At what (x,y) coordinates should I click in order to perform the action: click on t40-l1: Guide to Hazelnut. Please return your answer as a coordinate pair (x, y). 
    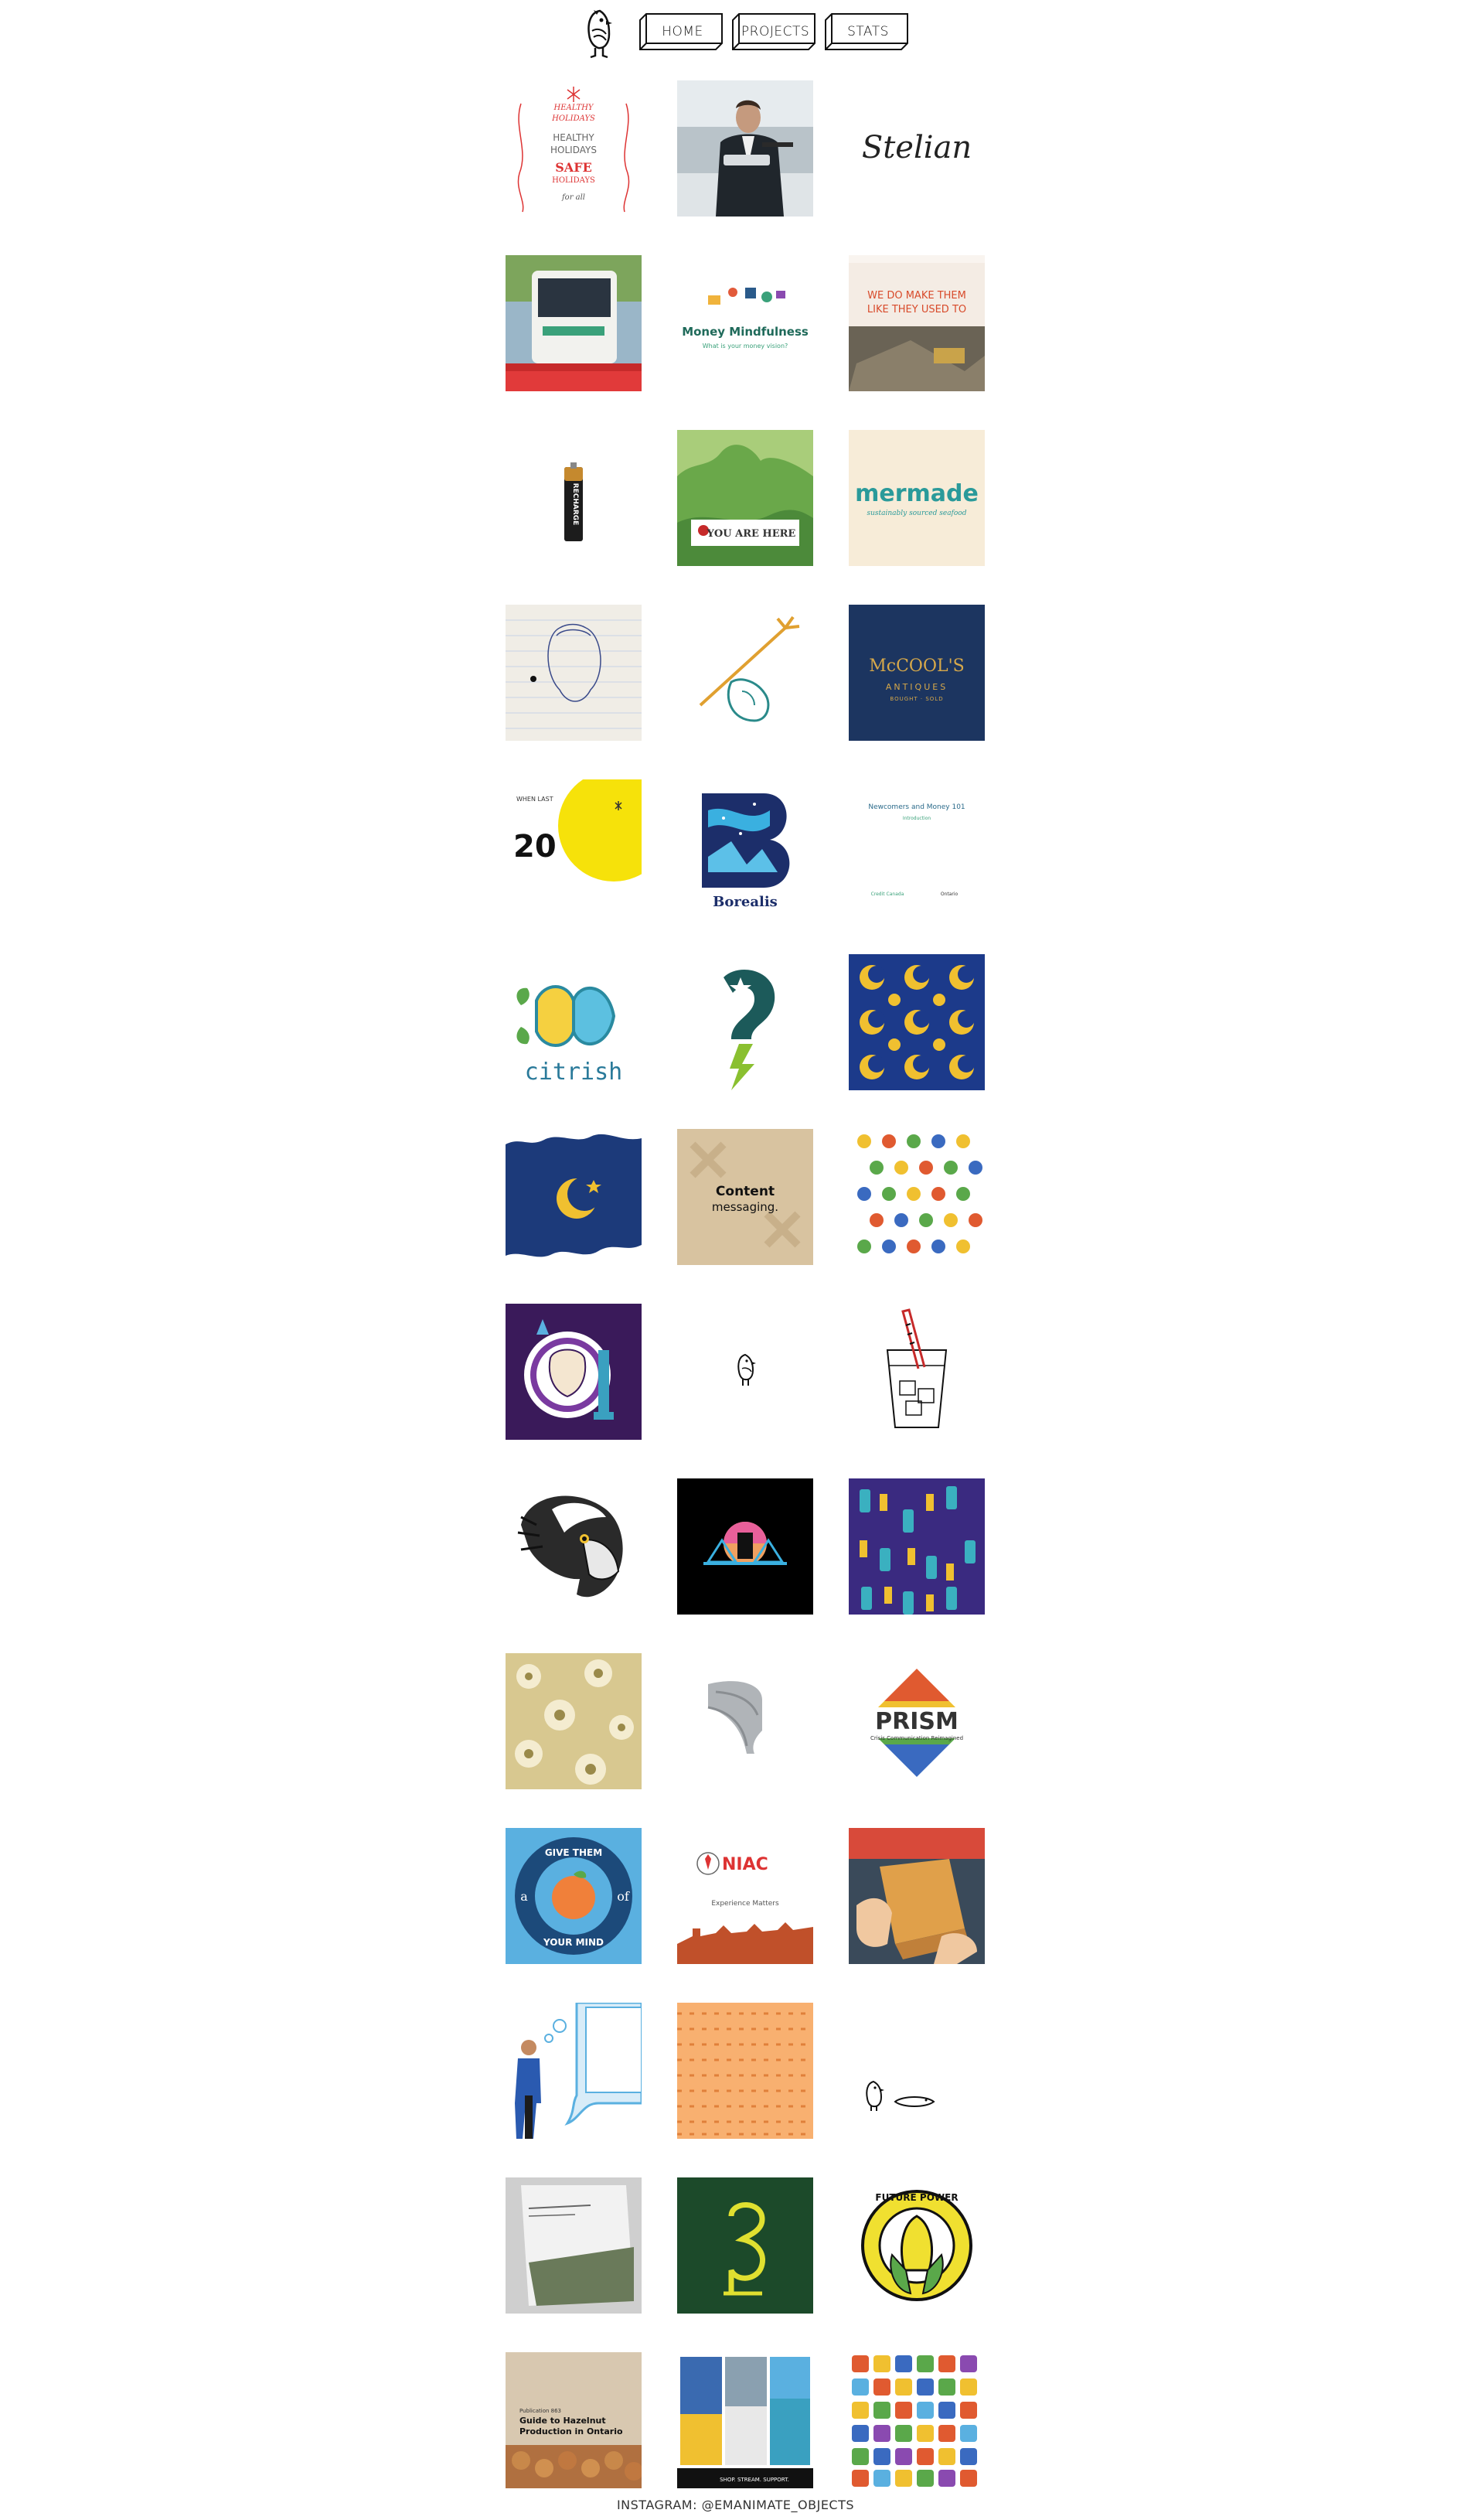
    Looking at the image, I should click on (562, 2421).